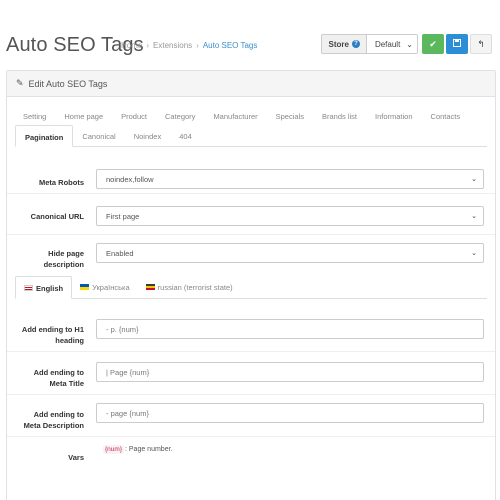  I want to click on hide-page-description-select: Enabled ⌄, so click(290, 253).